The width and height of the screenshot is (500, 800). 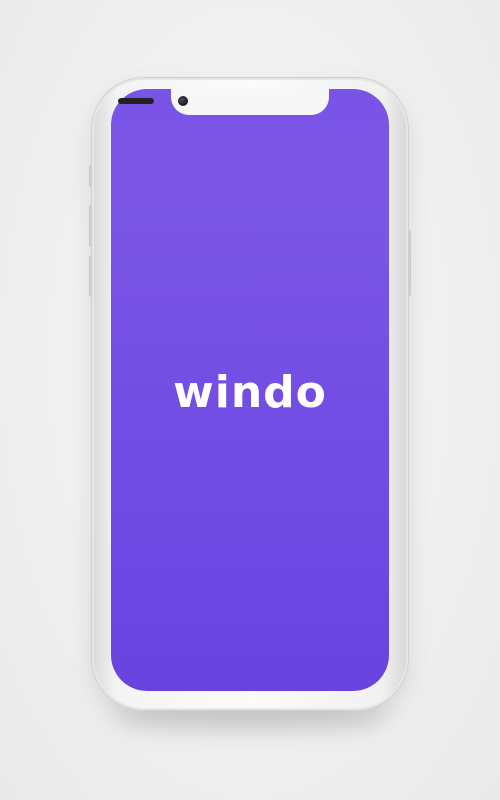 What do you see at coordinates (183, 101) in the screenshot?
I see `front-camera-icon` at bounding box center [183, 101].